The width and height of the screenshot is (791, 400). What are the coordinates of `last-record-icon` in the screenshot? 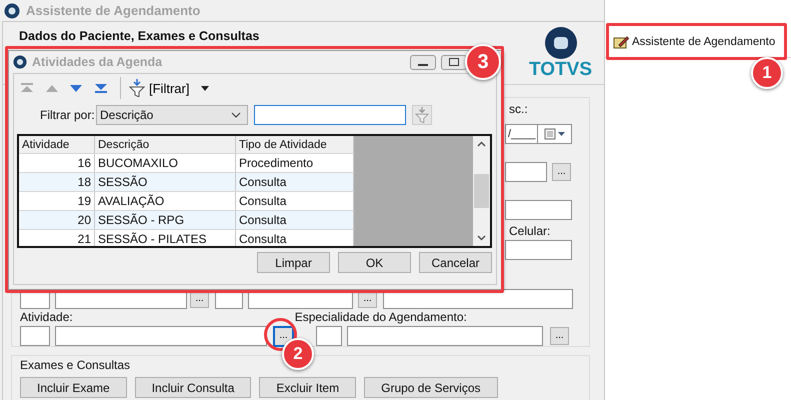 It's located at (101, 88).